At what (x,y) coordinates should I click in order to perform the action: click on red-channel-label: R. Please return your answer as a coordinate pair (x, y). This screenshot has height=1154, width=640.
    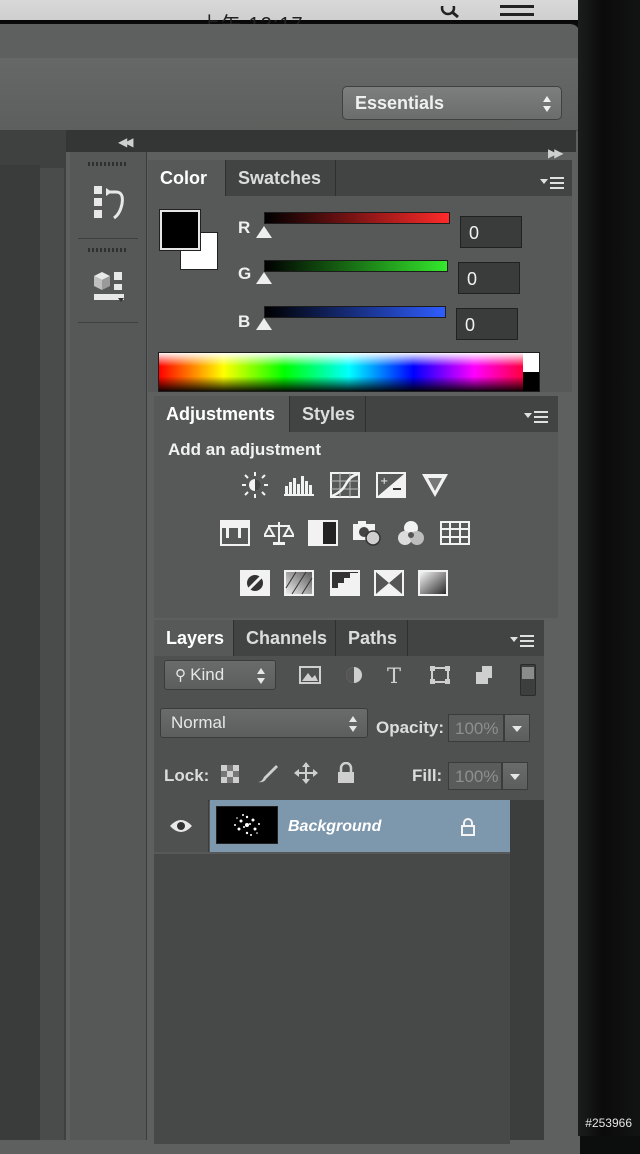
    Looking at the image, I should click on (244, 227).